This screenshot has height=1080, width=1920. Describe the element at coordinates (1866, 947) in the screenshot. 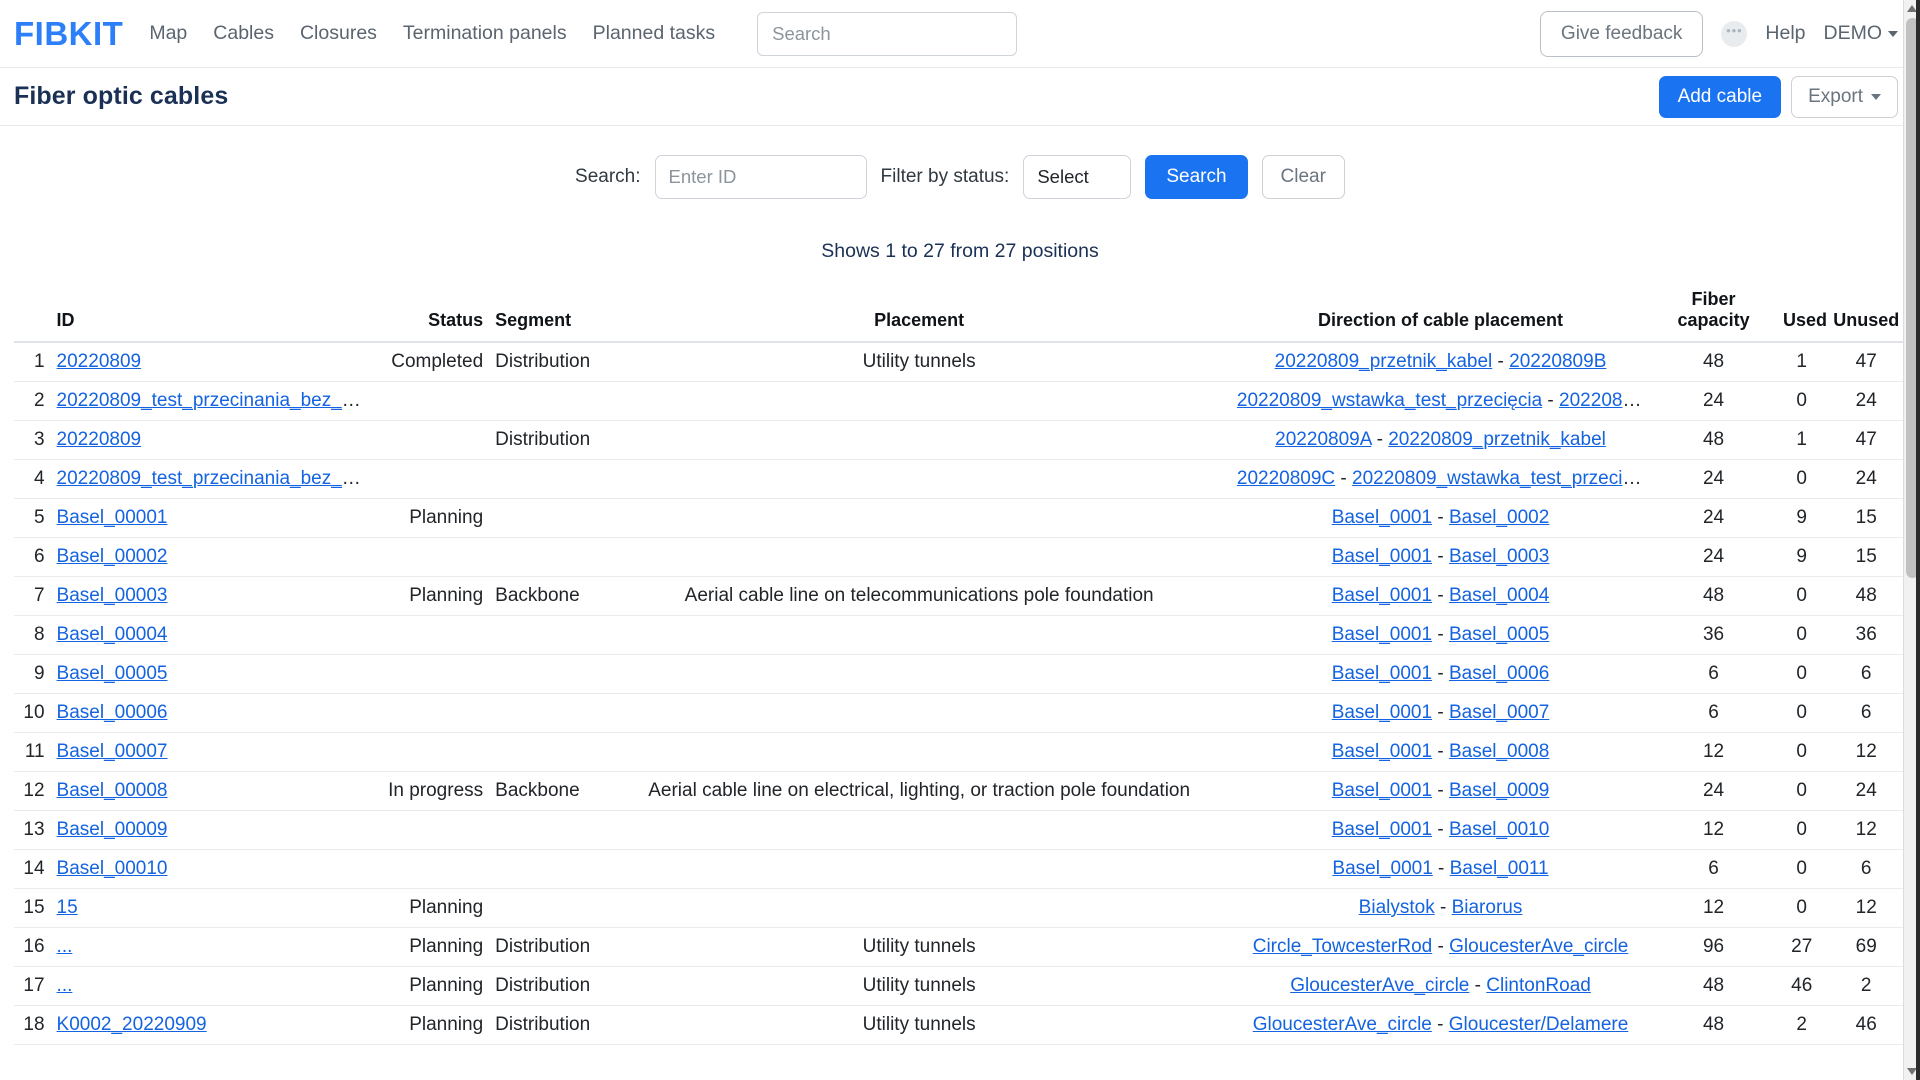

I see `cell-unused: 69` at that location.